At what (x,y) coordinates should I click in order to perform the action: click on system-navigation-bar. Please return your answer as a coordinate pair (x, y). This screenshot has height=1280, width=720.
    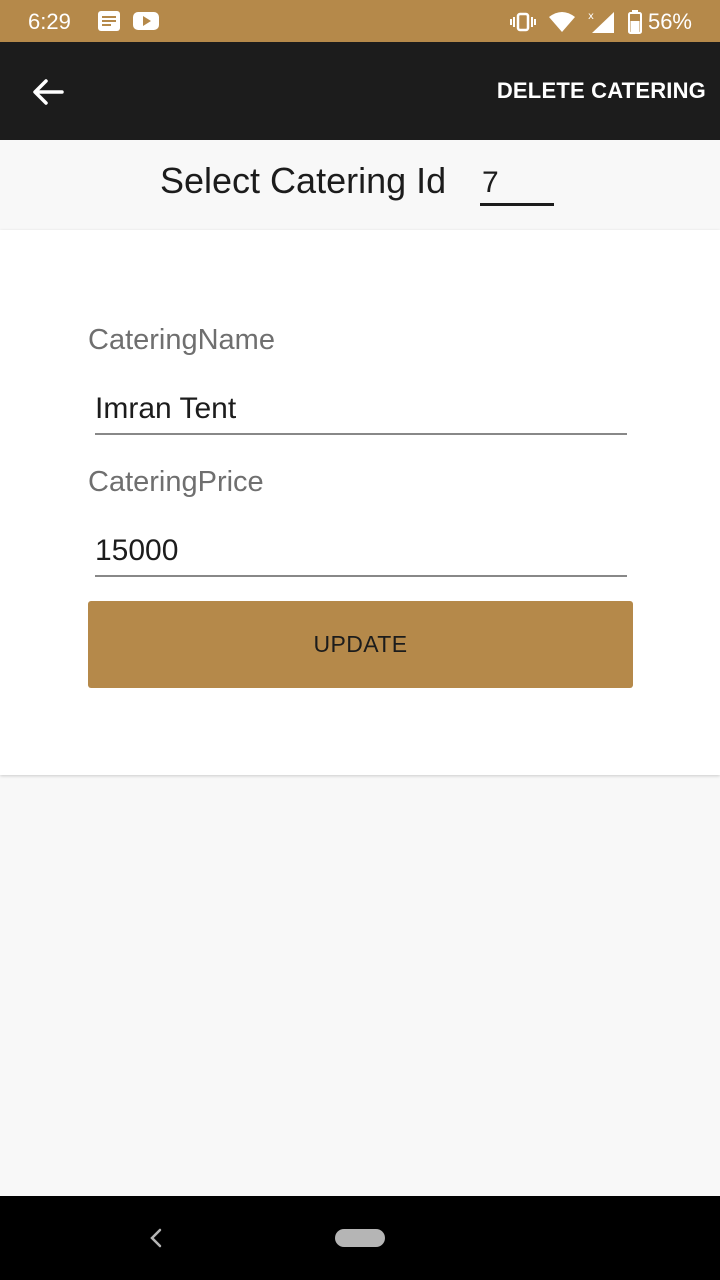
    Looking at the image, I should click on (360, 1238).